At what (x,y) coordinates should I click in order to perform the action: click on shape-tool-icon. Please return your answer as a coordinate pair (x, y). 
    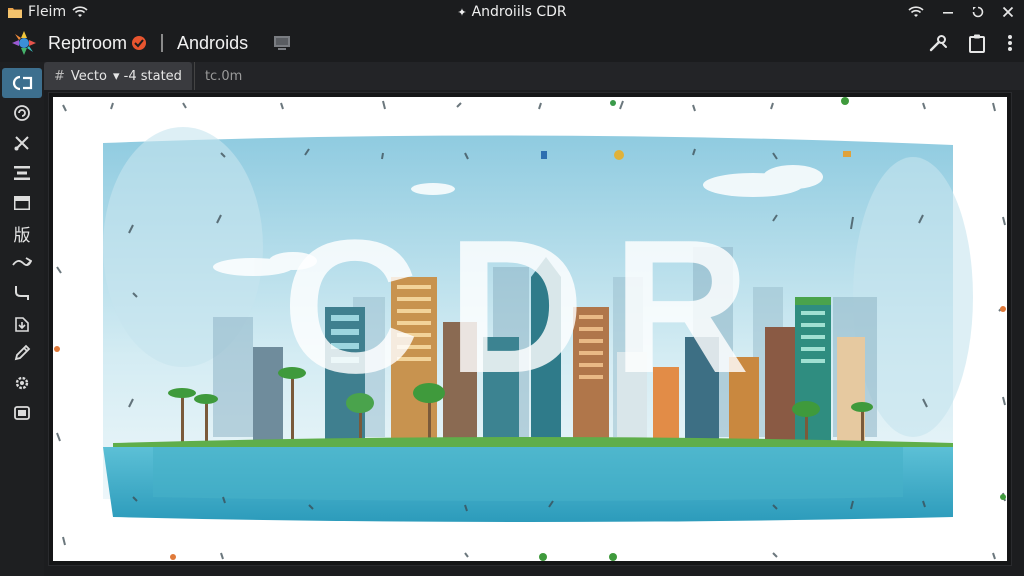
    Looking at the image, I should click on (22, 83).